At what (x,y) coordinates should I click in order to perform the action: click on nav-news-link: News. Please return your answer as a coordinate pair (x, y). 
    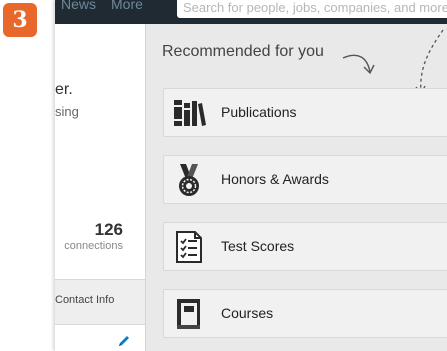
    Looking at the image, I should click on (78, 6).